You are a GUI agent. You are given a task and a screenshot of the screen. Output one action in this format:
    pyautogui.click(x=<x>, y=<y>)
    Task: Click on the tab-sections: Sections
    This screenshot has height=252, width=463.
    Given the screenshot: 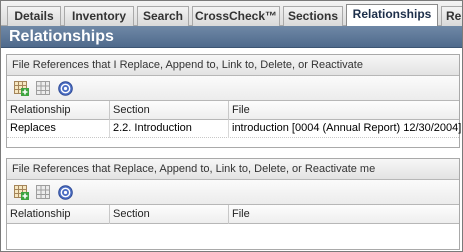 What is the action you would take?
    pyautogui.click(x=313, y=16)
    